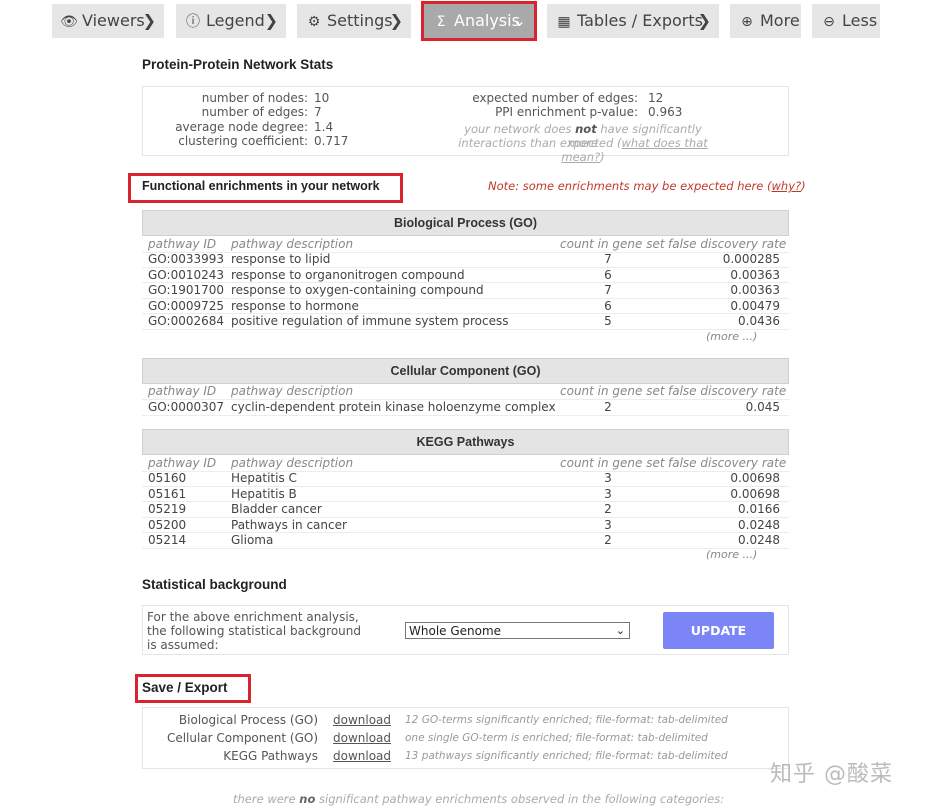  What do you see at coordinates (324, 127) in the screenshot?
I see `stat-value: 1.4` at bounding box center [324, 127].